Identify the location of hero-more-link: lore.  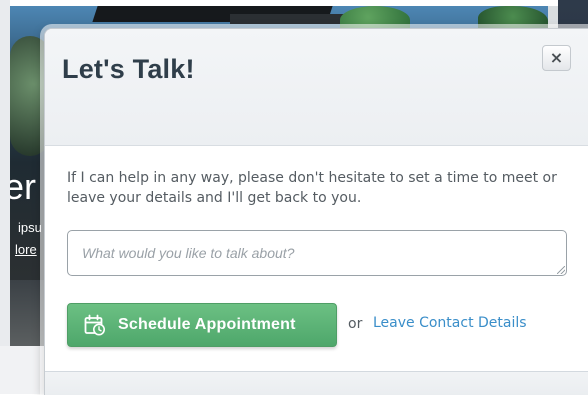
(26, 249).